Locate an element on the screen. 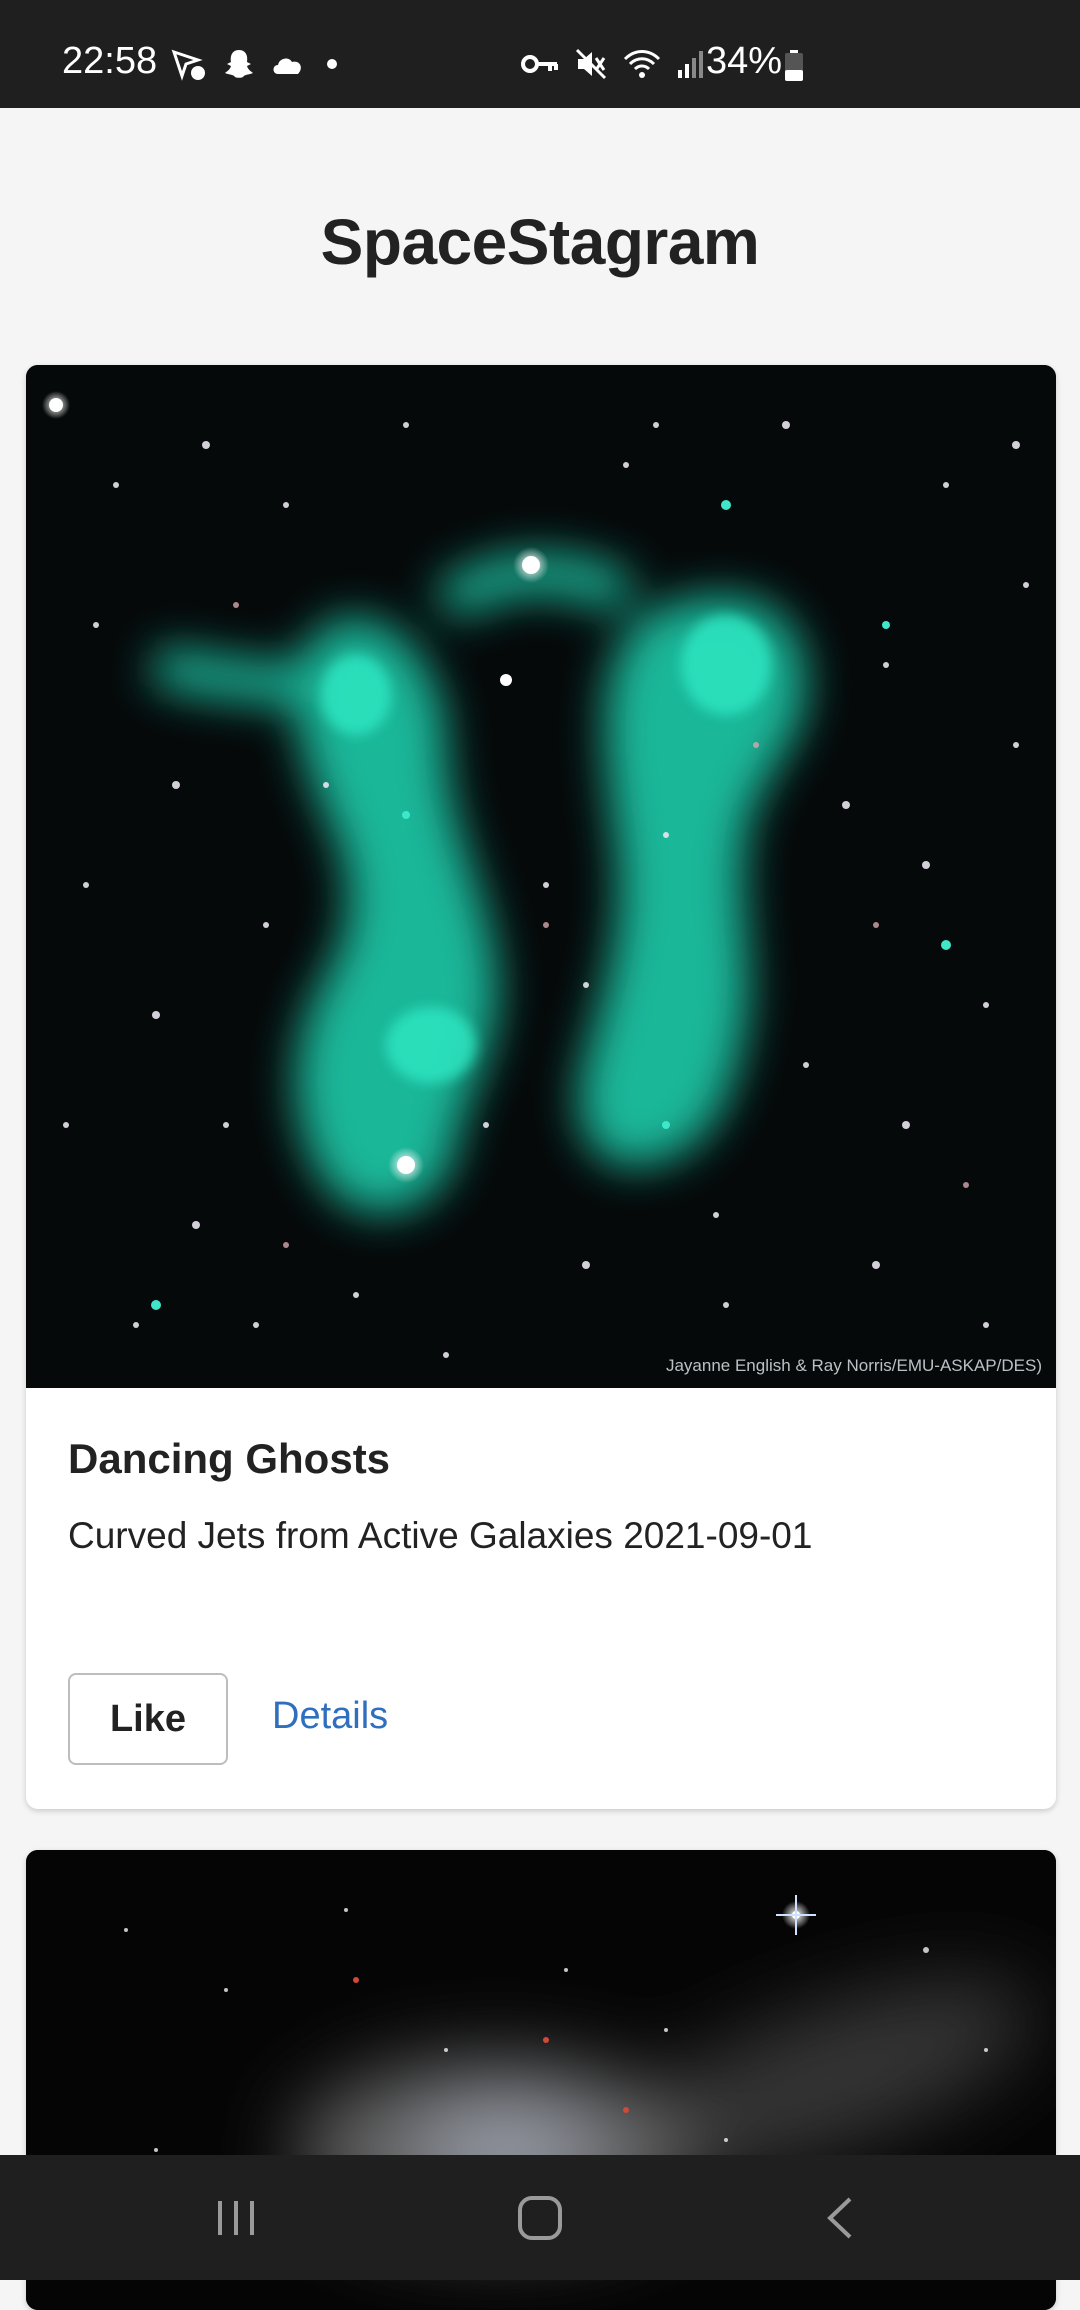 The height and width of the screenshot is (2310, 1080). back-icon is located at coordinates (842, 2218).